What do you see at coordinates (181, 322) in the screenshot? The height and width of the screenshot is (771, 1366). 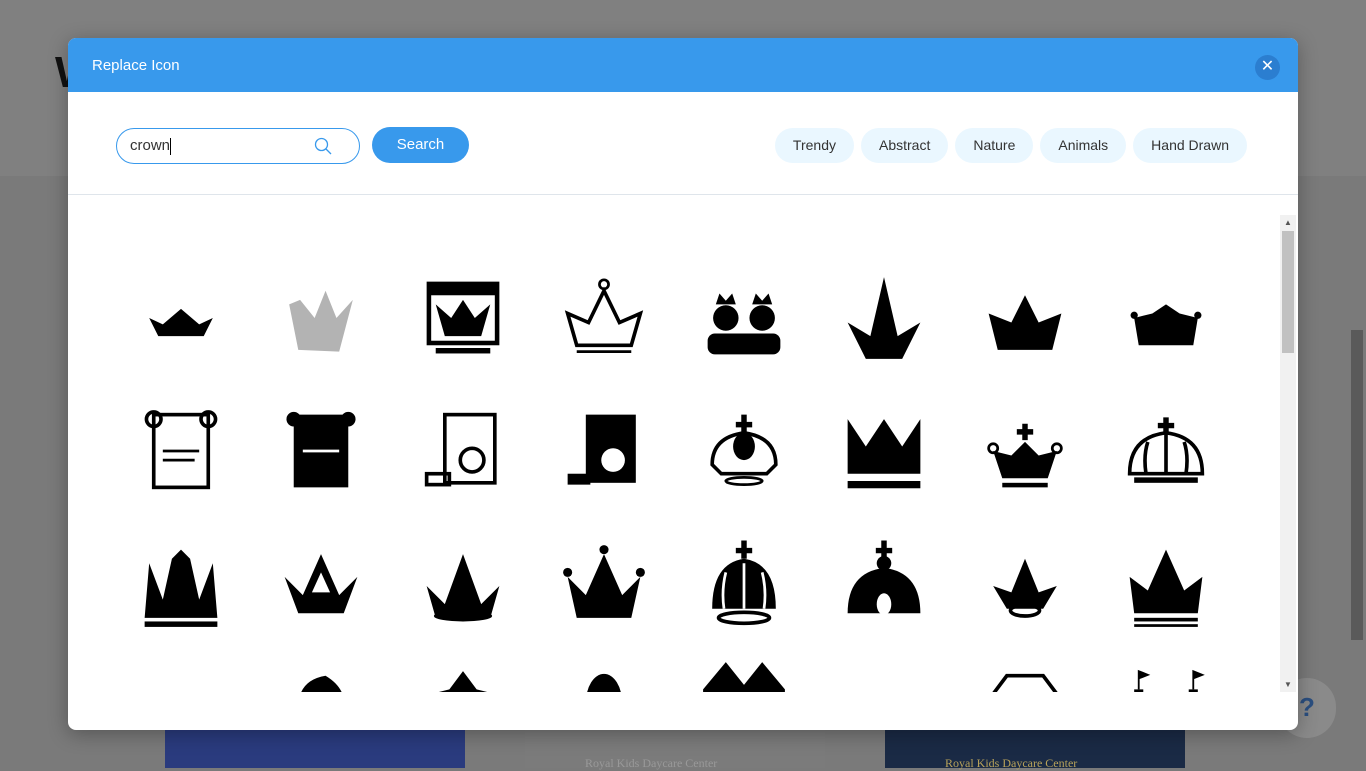 I see `crown-small-icon` at bounding box center [181, 322].